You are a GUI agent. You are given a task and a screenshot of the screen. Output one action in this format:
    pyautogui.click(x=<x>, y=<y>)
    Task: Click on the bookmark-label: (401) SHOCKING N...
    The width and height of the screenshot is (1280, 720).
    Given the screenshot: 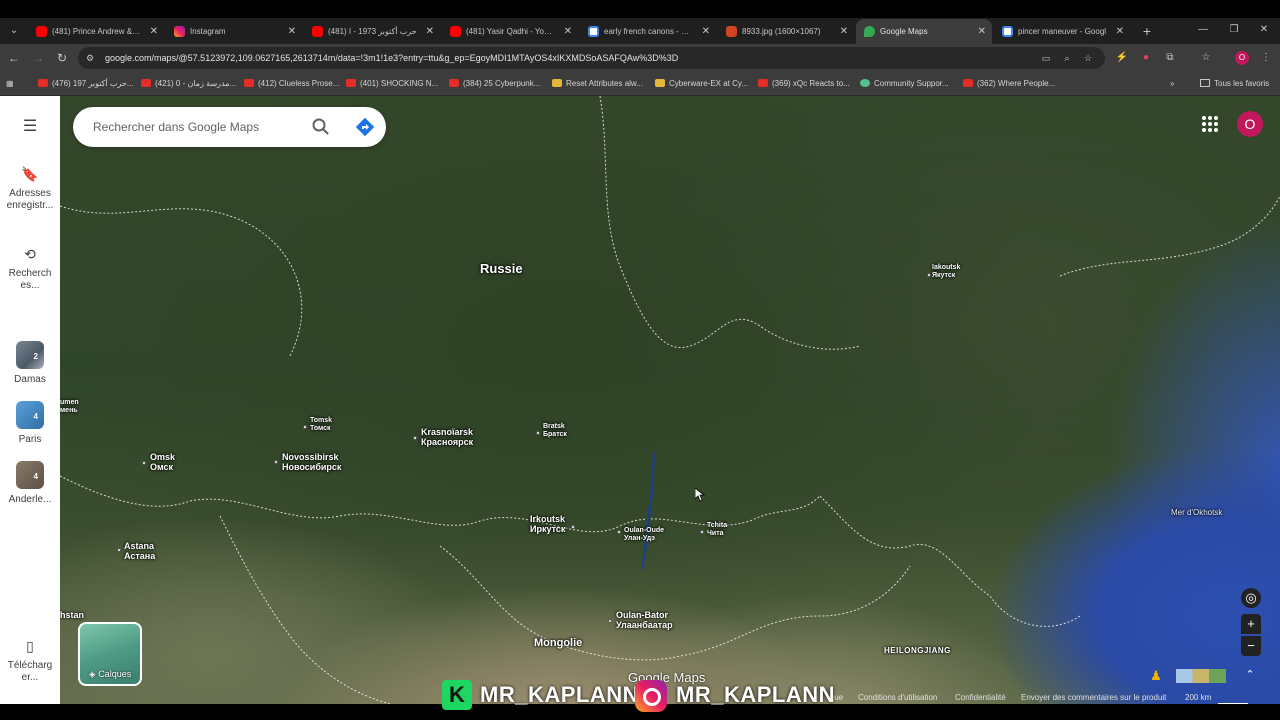 What is the action you would take?
    pyautogui.click(x=399, y=83)
    